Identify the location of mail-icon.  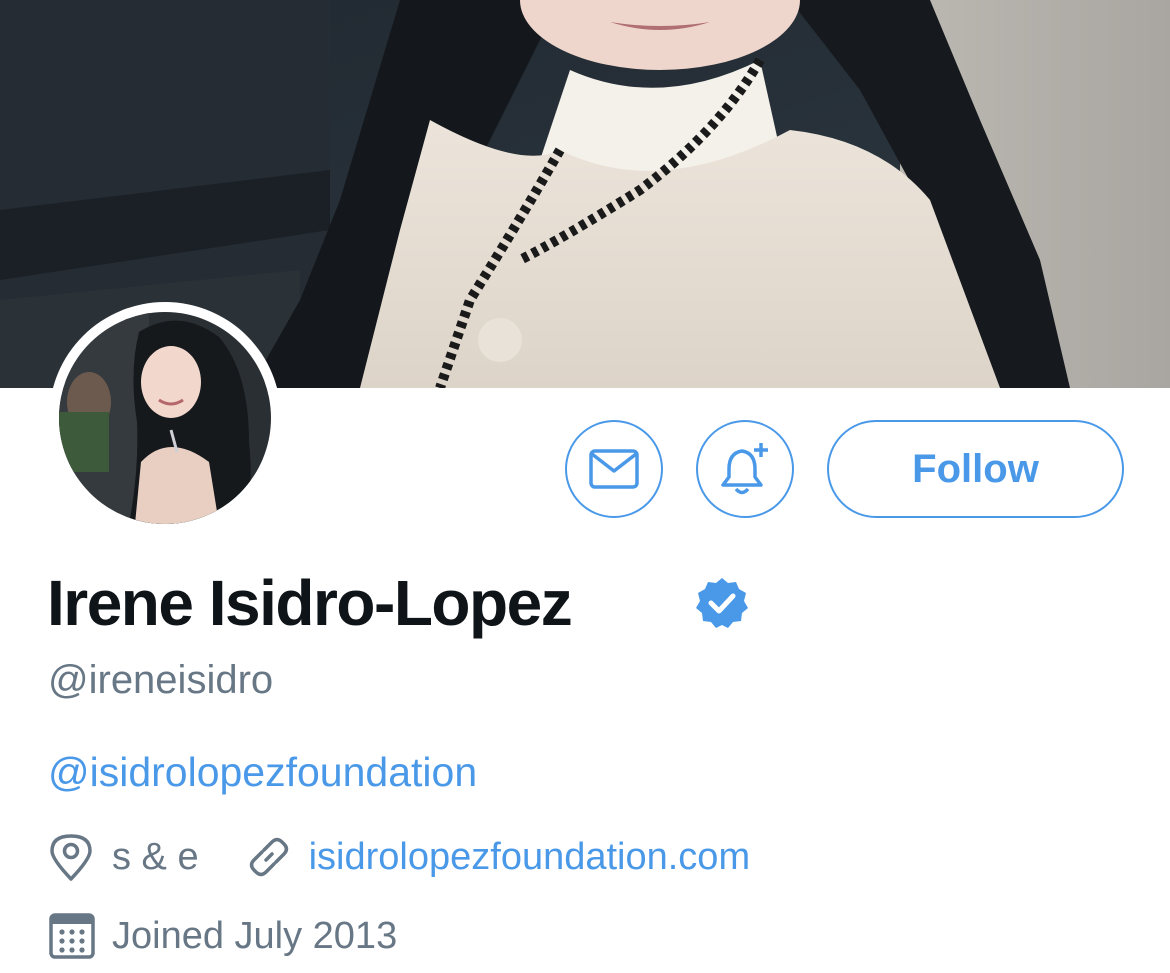
(614, 469).